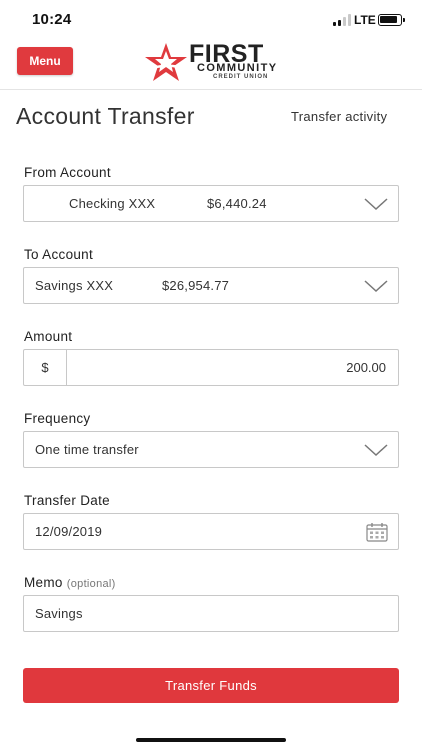  What do you see at coordinates (342, 20) in the screenshot?
I see `signal-icon` at bounding box center [342, 20].